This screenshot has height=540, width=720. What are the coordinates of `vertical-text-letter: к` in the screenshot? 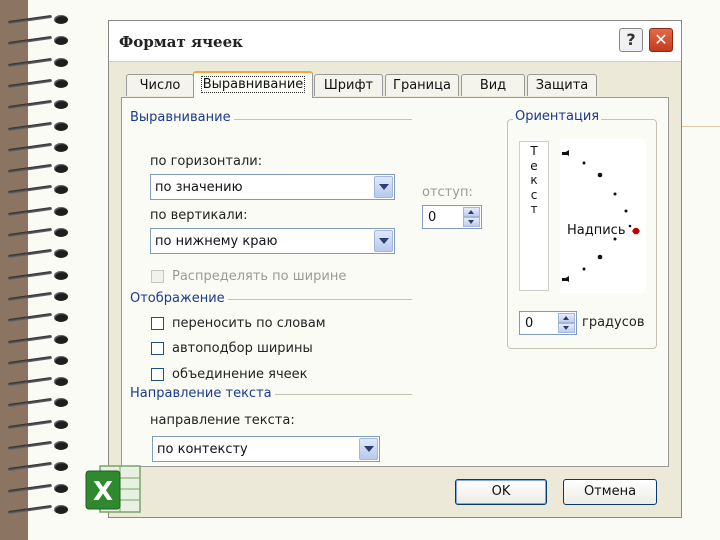 It's located at (534, 180).